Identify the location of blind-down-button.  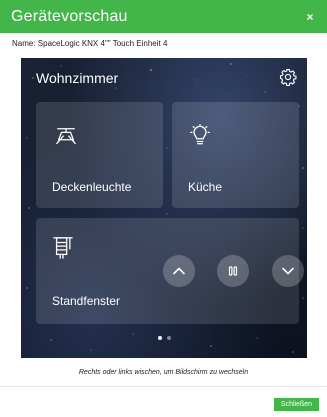
(288, 271).